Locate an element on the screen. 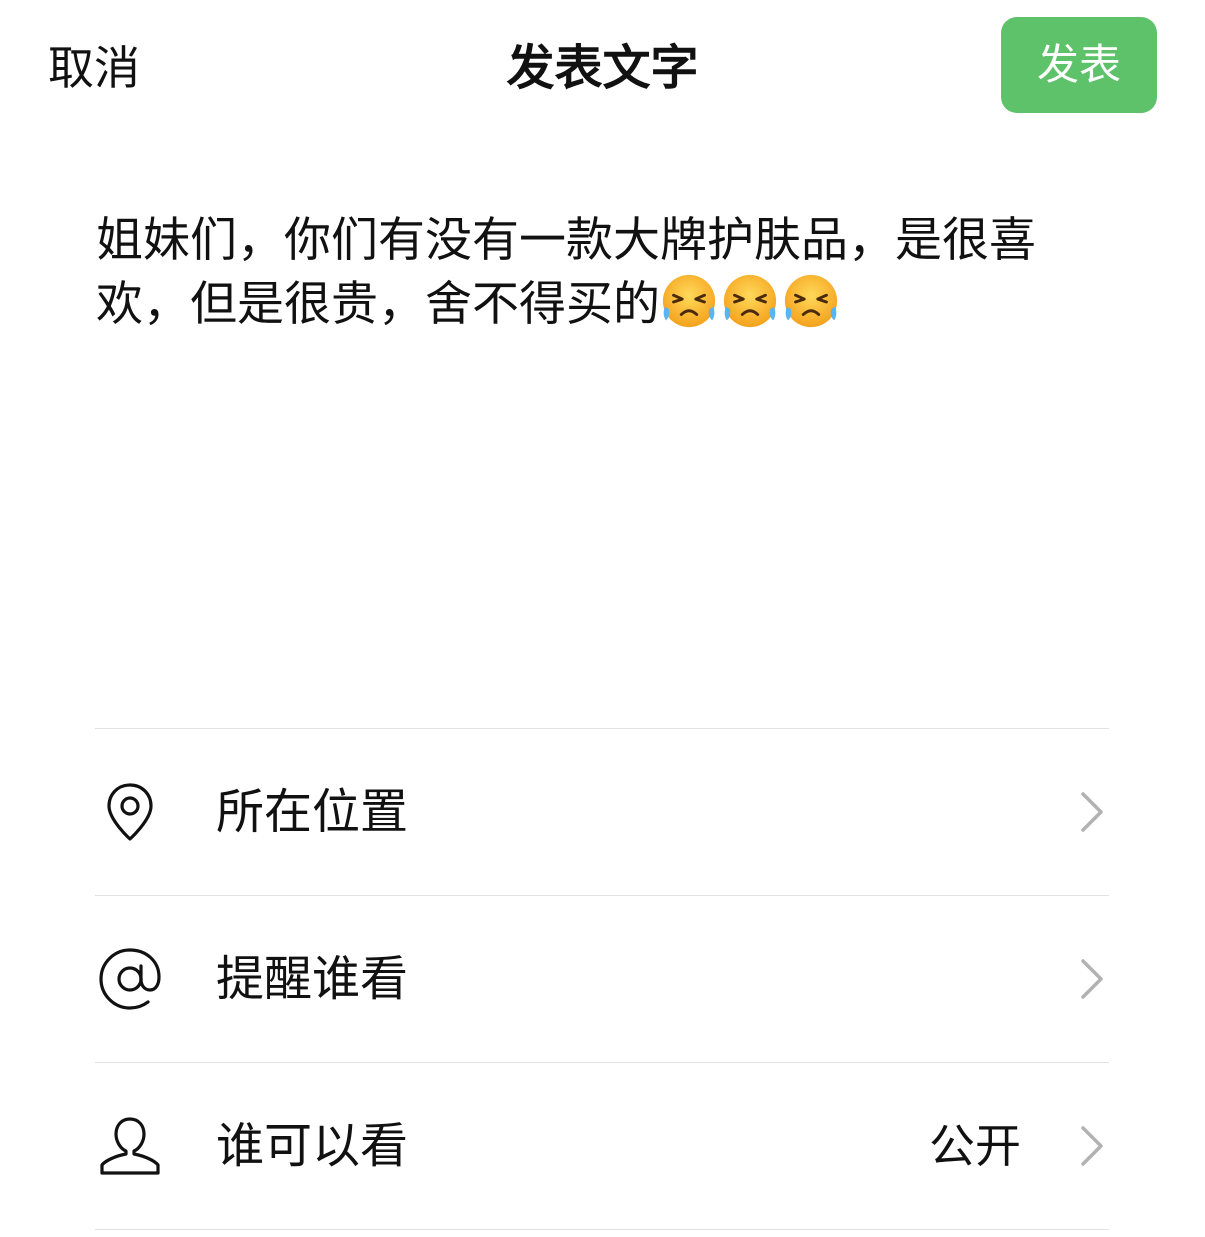 The image size is (1205, 1237). option-location-label: 所在位置 is located at coordinates (312, 812).